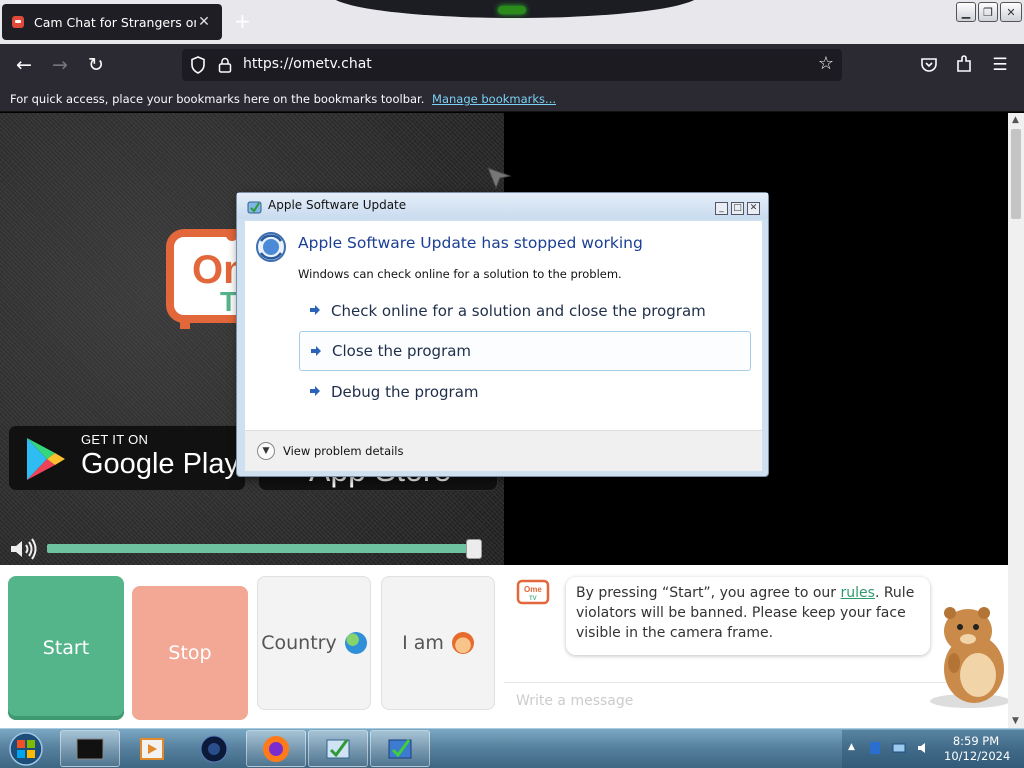  I want to click on person-face-icon, so click(462, 643).